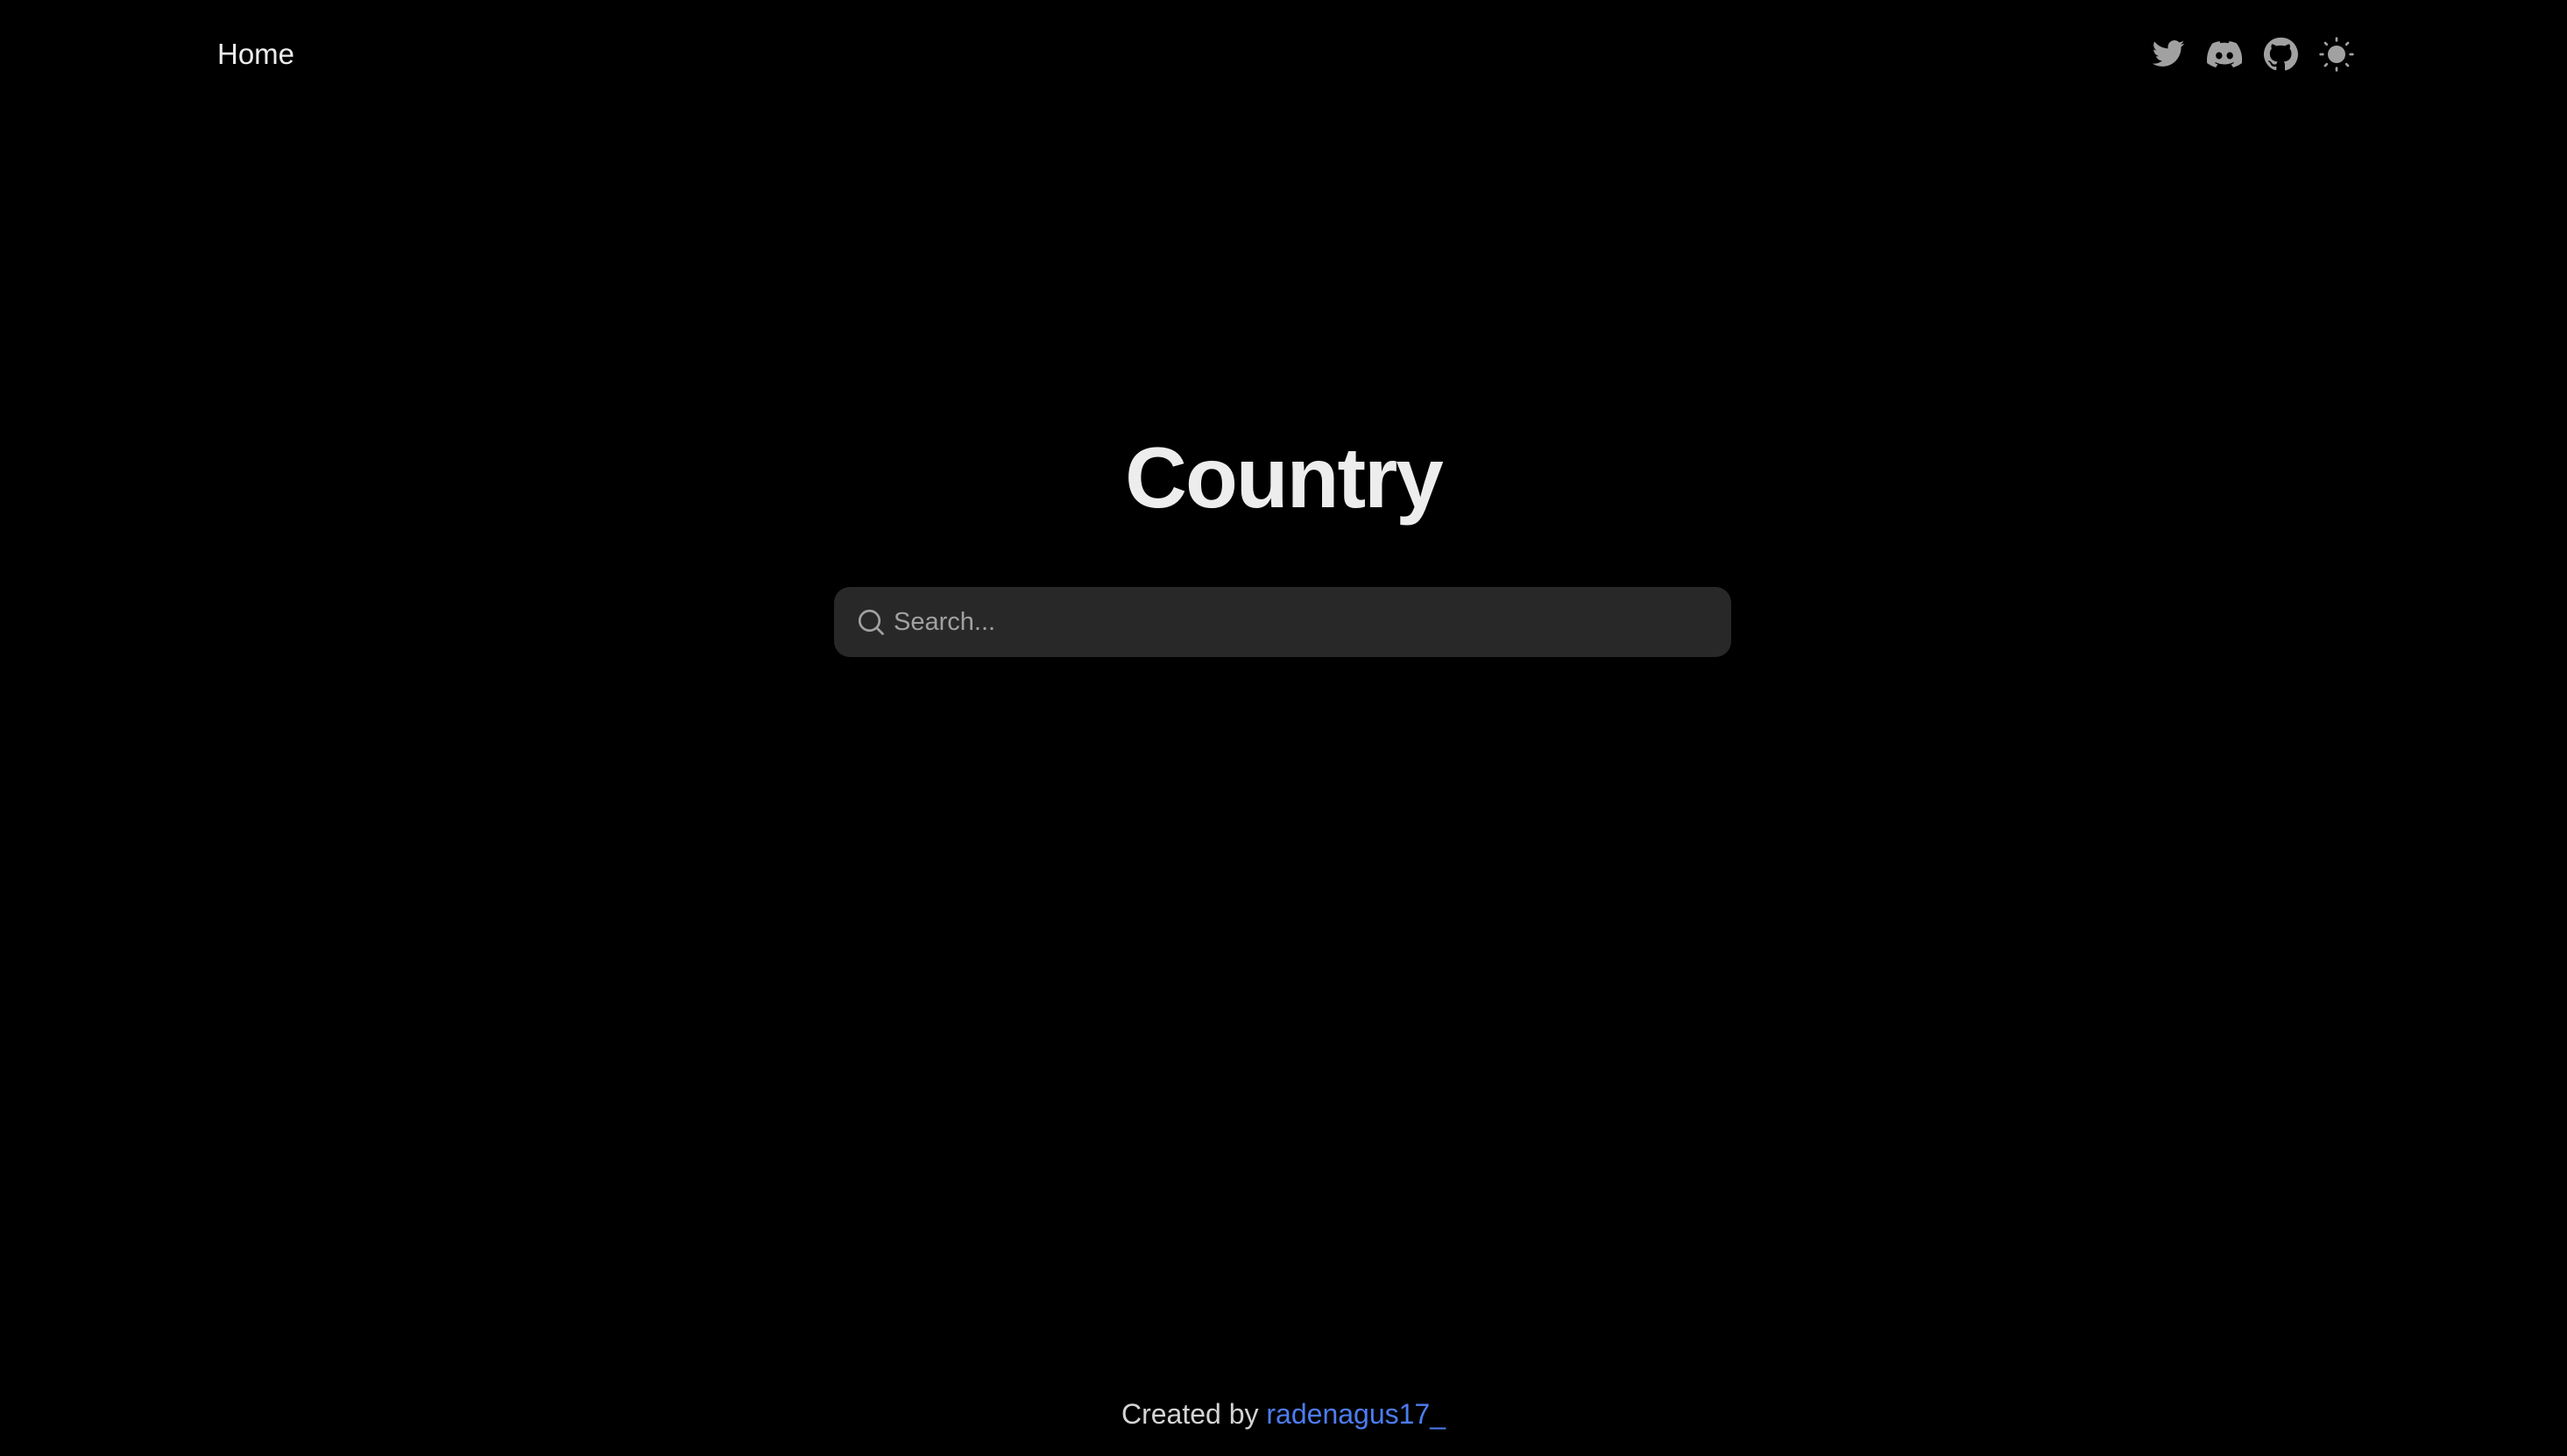 Image resolution: width=2567 pixels, height=1456 pixels. I want to click on discord-icon, so click(2224, 54).